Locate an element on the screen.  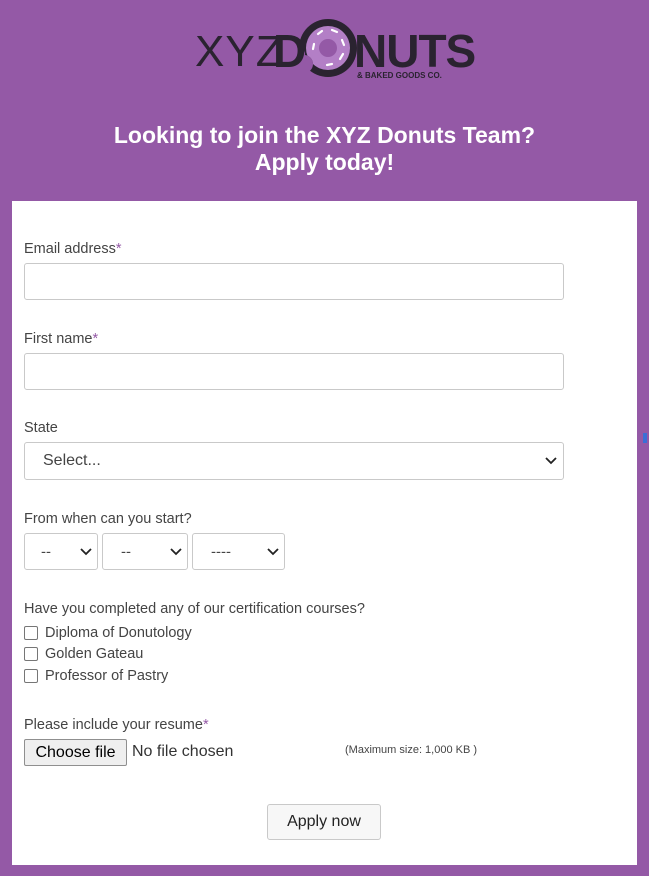
file-status-text: No file chosen is located at coordinates (183, 751).